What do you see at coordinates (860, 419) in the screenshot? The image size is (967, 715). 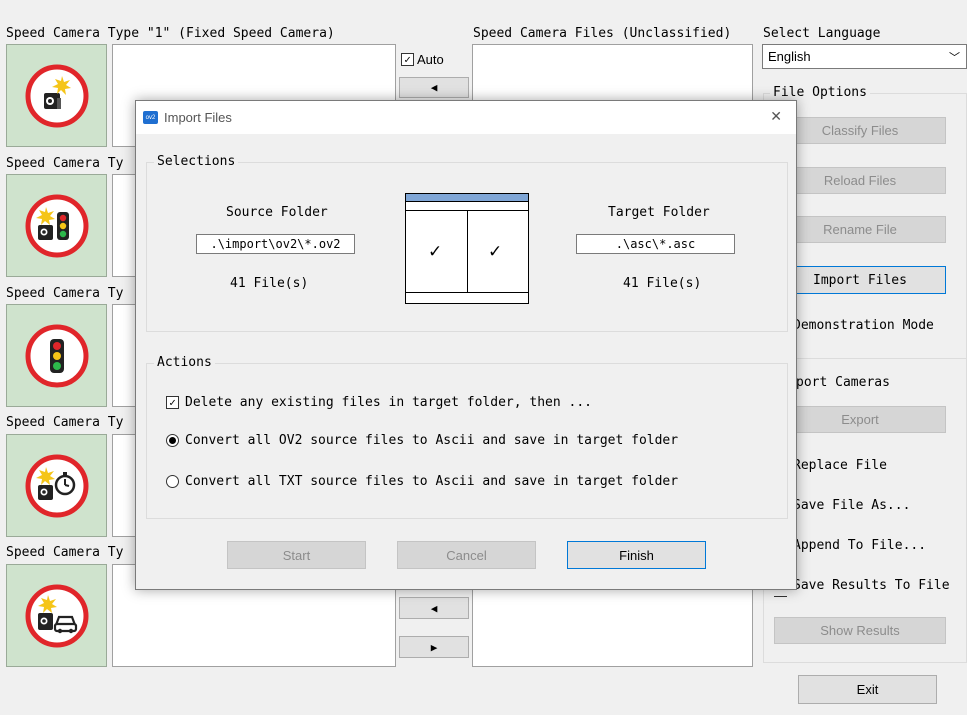 I see `export-button: Export` at bounding box center [860, 419].